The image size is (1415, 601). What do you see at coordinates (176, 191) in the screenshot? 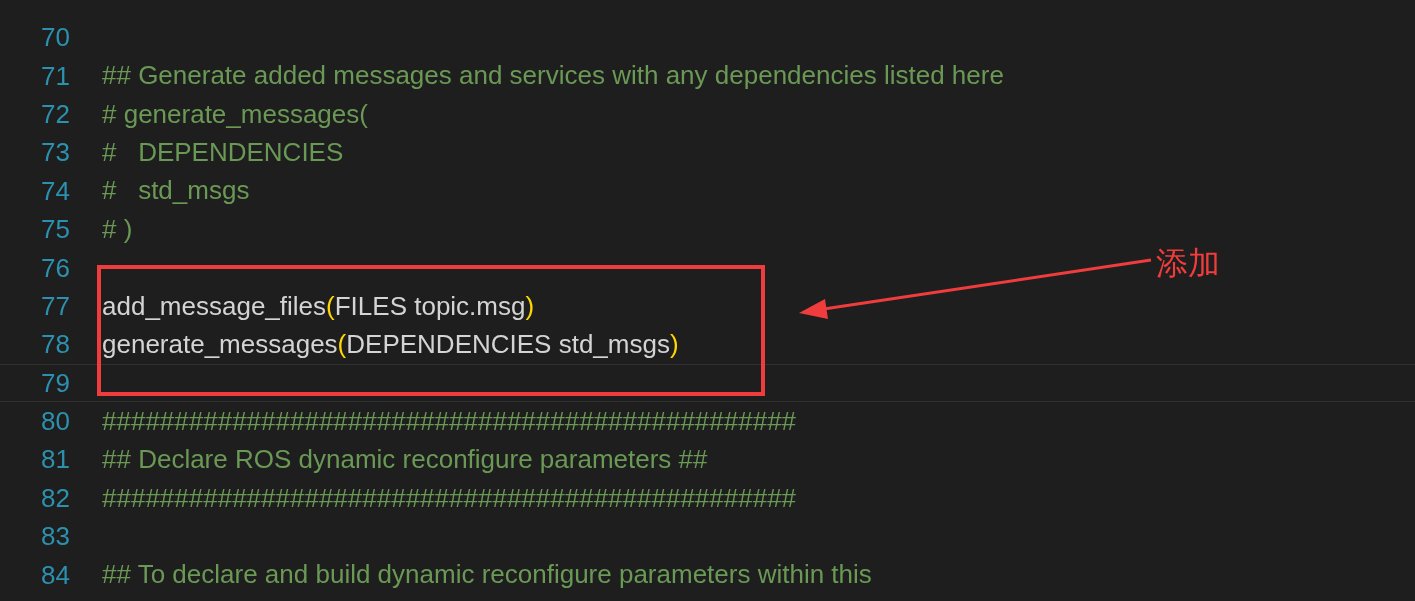
I see `code-line: # std_msgs` at bounding box center [176, 191].